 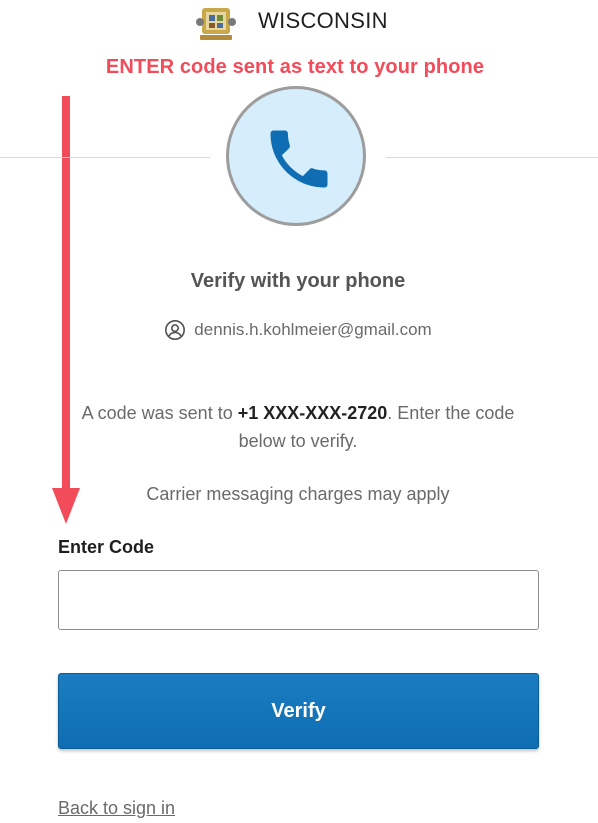 I want to click on page-title: Verify with your phone, so click(x=298, y=281).